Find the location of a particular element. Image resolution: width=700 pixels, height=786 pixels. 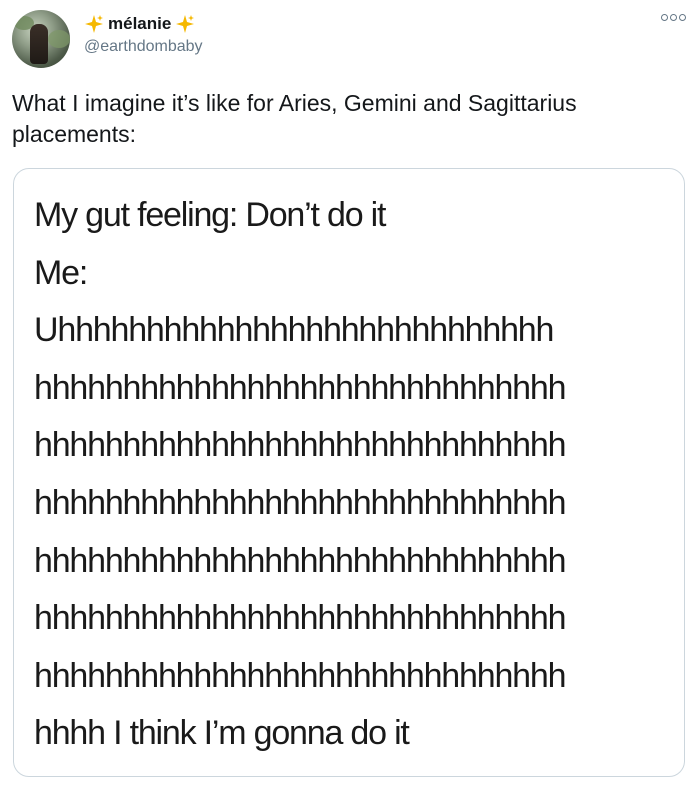

avatar is located at coordinates (41, 39).